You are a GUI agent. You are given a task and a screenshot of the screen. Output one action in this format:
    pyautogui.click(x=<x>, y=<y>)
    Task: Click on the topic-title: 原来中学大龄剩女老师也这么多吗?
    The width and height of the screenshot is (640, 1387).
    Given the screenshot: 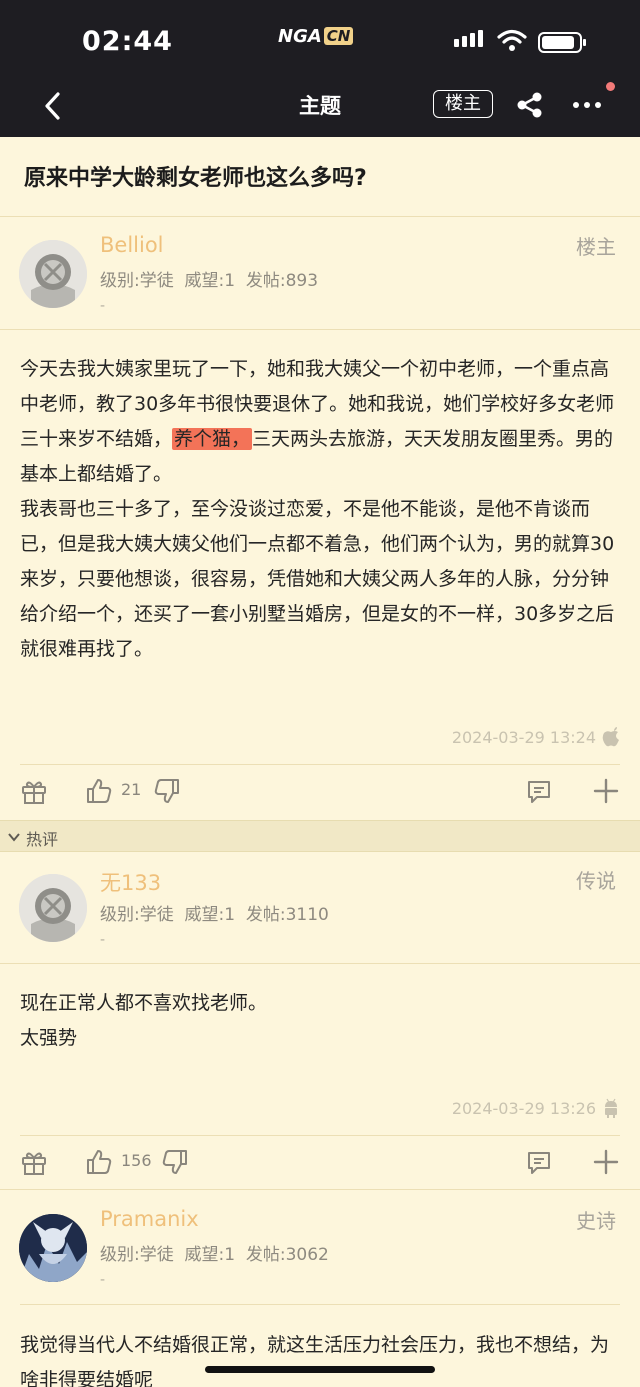 What is the action you would take?
    pyautogui.click(x=195, y=178)
    